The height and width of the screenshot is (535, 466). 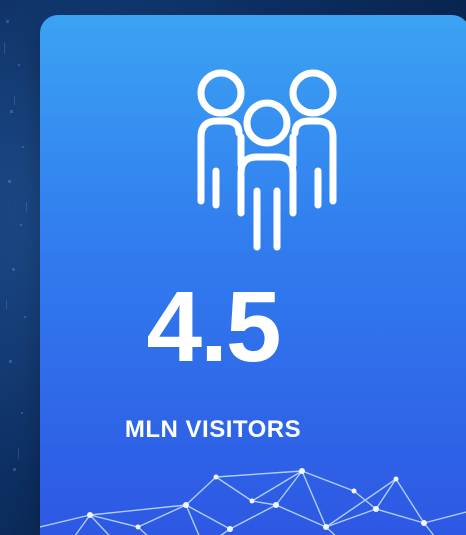 What do you see at coordinates (213, 327) in the screenshot?
I see `visitor-count: 4.5` at bounding box center [213, 327].